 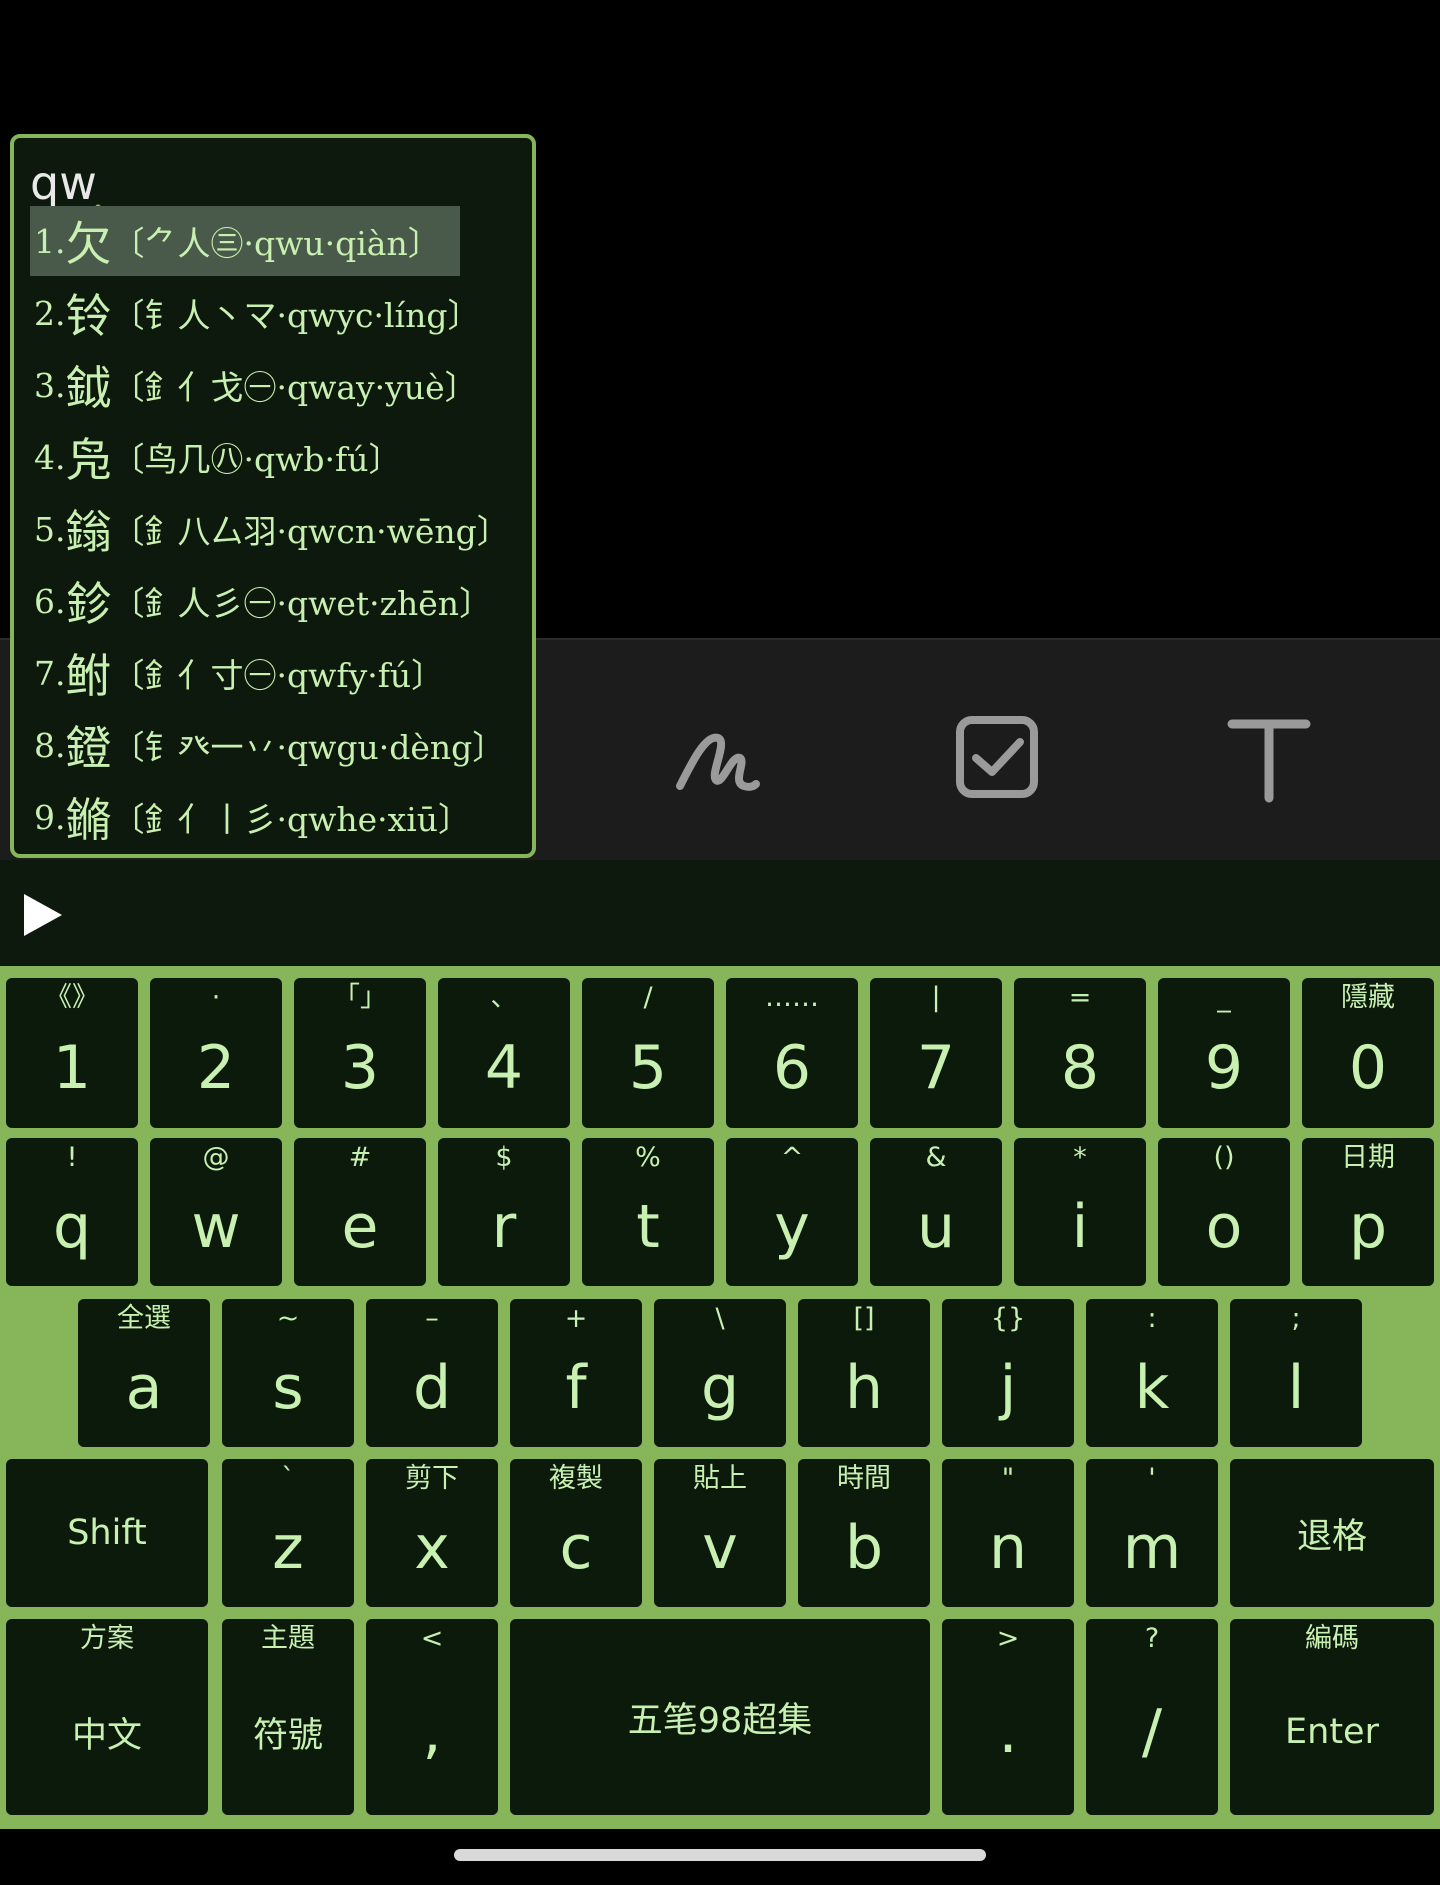 I want to click on key-label: ,, so click(x=432, y=1732).